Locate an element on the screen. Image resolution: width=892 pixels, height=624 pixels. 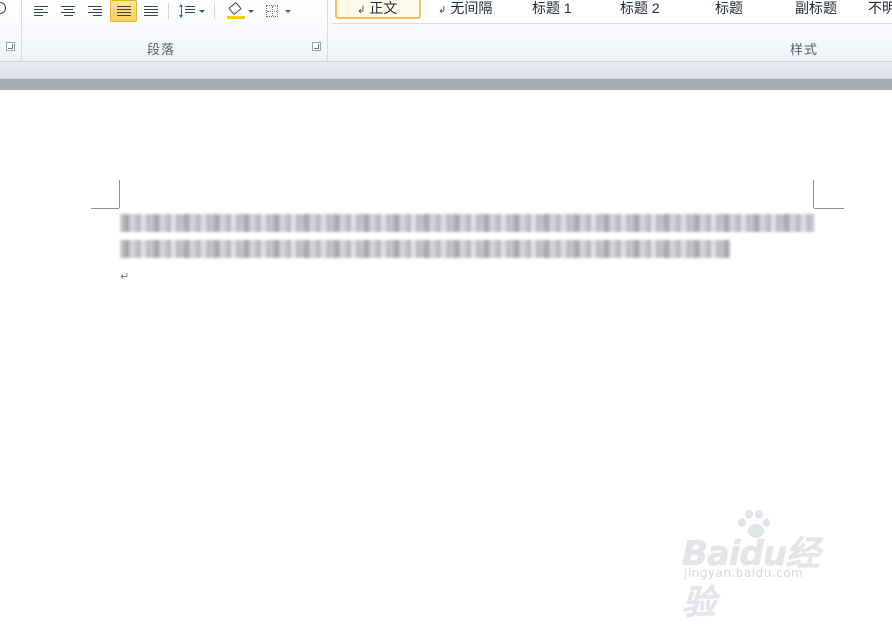
style-label: 标题 1 is located at coordinates (552, 8).